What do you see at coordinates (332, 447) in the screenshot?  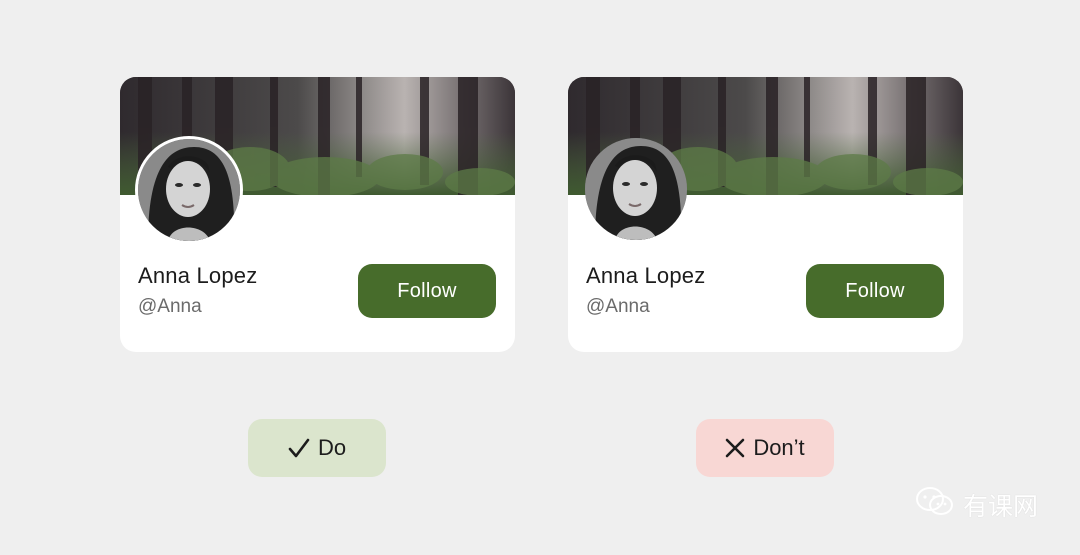 I see `do-label: Do` at bounding box center [332, 447].